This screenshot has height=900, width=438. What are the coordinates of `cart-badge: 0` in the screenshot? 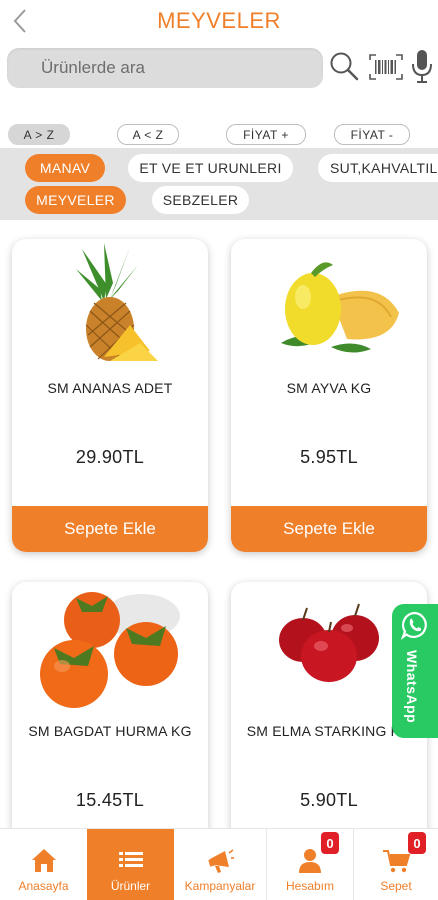 It's located at (417, 843).